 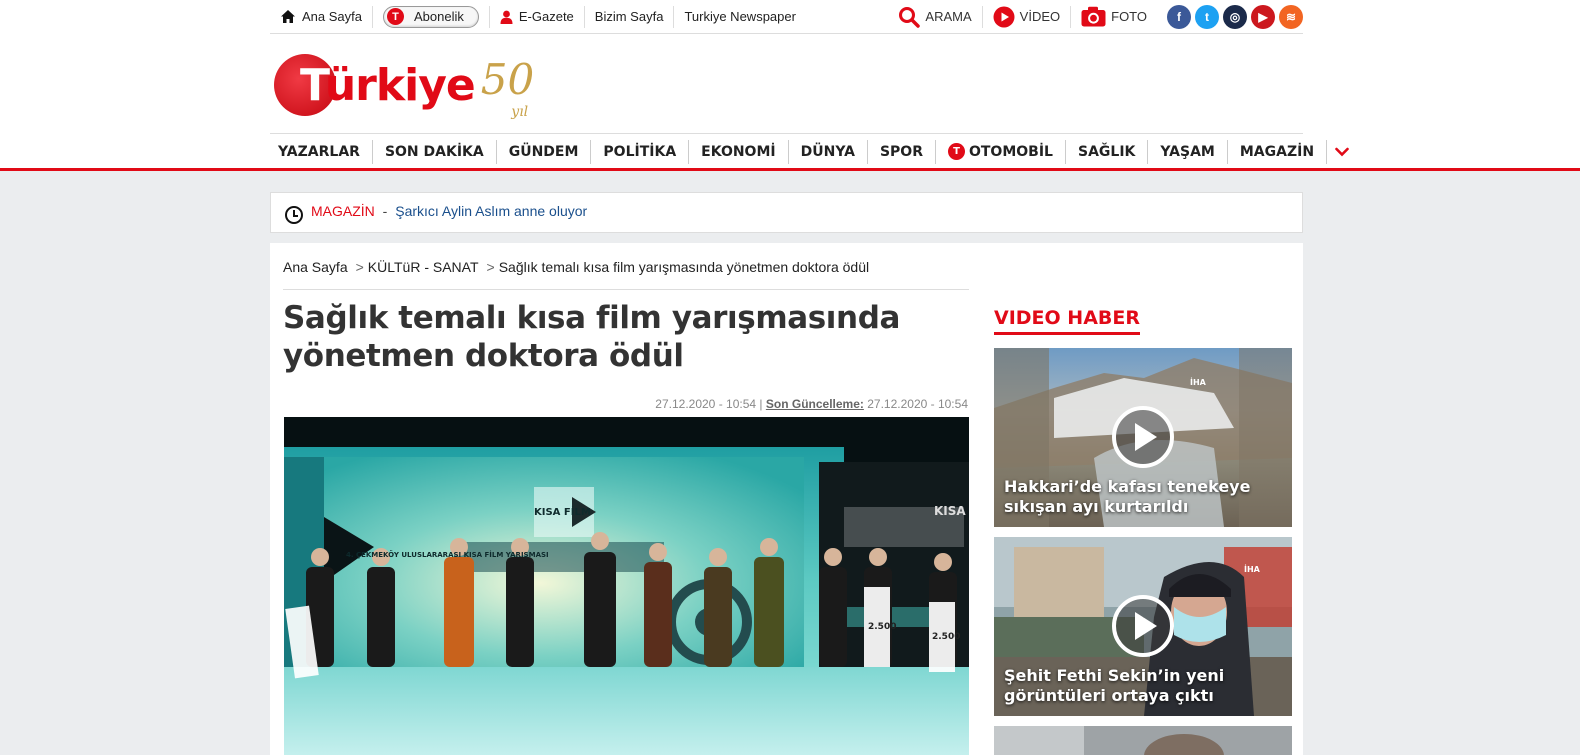 I want to click on search-label: ARAMA, so click(x=948, y=16).